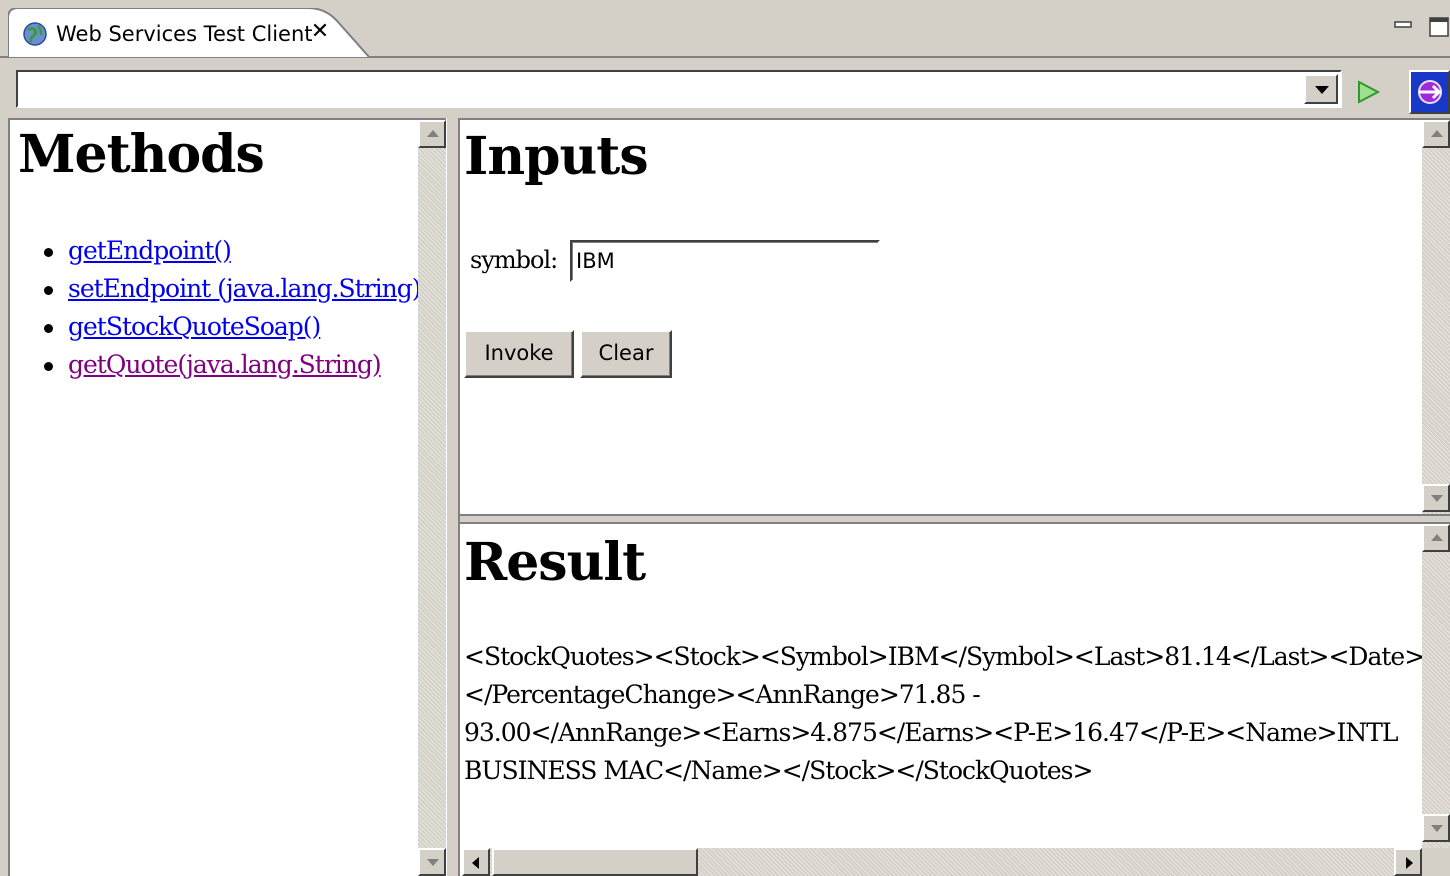 This screenshot has width=1450, height=876. What do you see at coordinates (320, 32) in the screenshot?
I see `close-icon: ✕` at bounding box center [320, 32].